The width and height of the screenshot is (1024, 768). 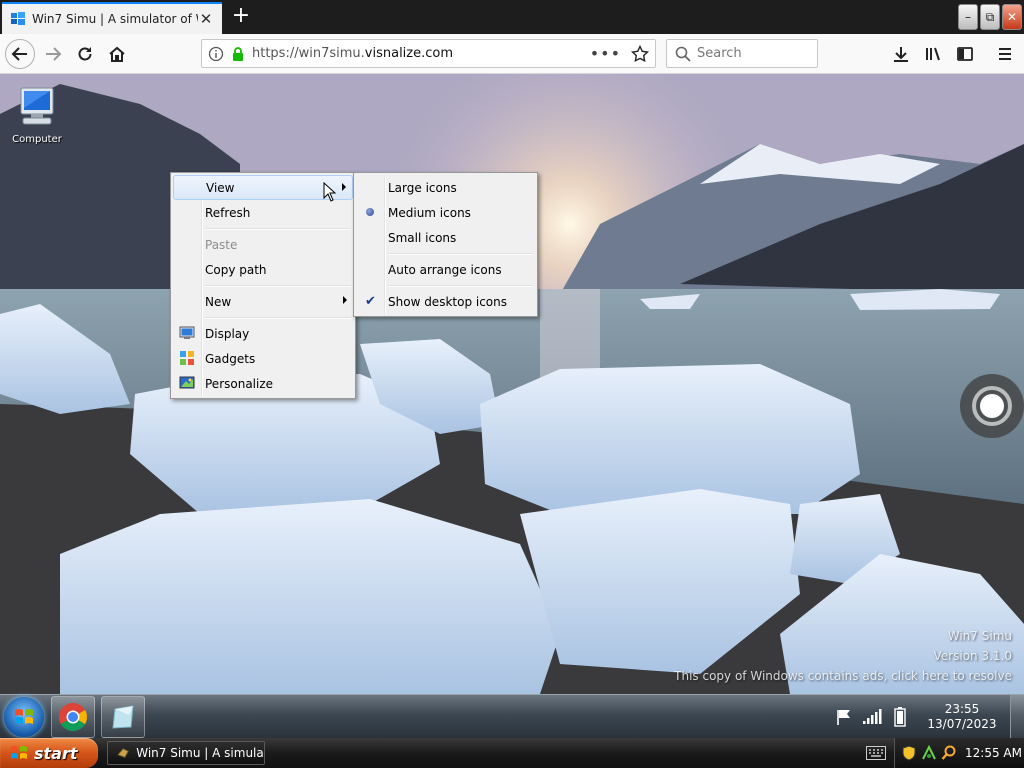 What do you see at coordinates (218, 301) in the screenshot?
I see `menu-item-label: New` at bounding box center [218, 301].